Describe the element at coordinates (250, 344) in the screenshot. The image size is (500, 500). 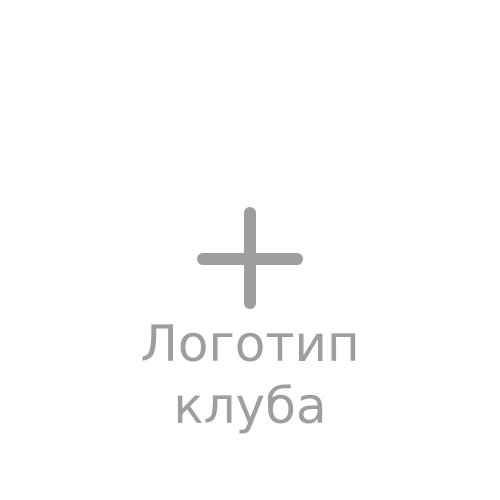
I see `label-line-1: Логотип` at that location.